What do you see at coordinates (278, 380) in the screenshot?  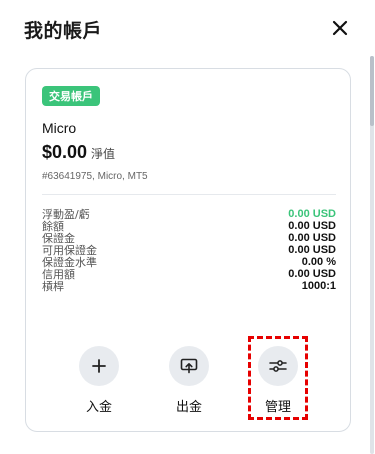 I see `manage-button: 管理` at bounding box center [278, 380].